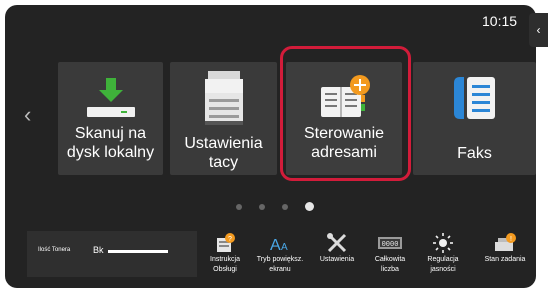 The image size is (548, 293). I want to click on tile-tray-settings: Ustawienia tacy, so click(223, 118).